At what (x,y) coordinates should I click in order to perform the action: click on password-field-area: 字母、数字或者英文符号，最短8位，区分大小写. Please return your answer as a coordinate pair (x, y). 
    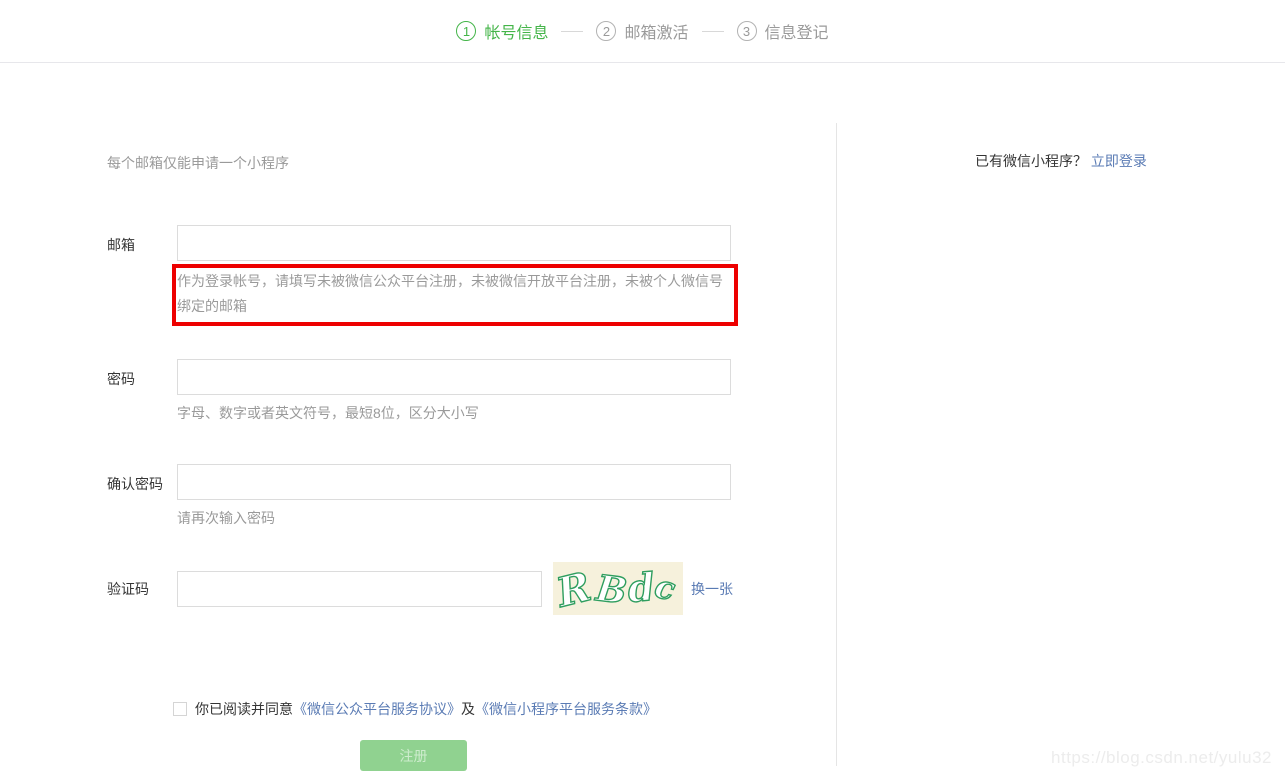
    Looking at the image, I should click on (454, 391).